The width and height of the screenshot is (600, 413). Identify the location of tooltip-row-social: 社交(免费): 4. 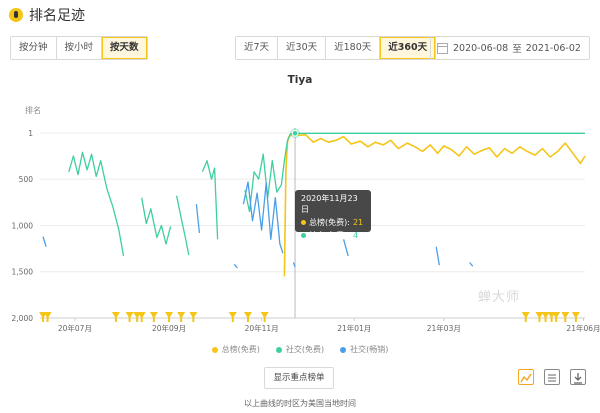
(333, 235).